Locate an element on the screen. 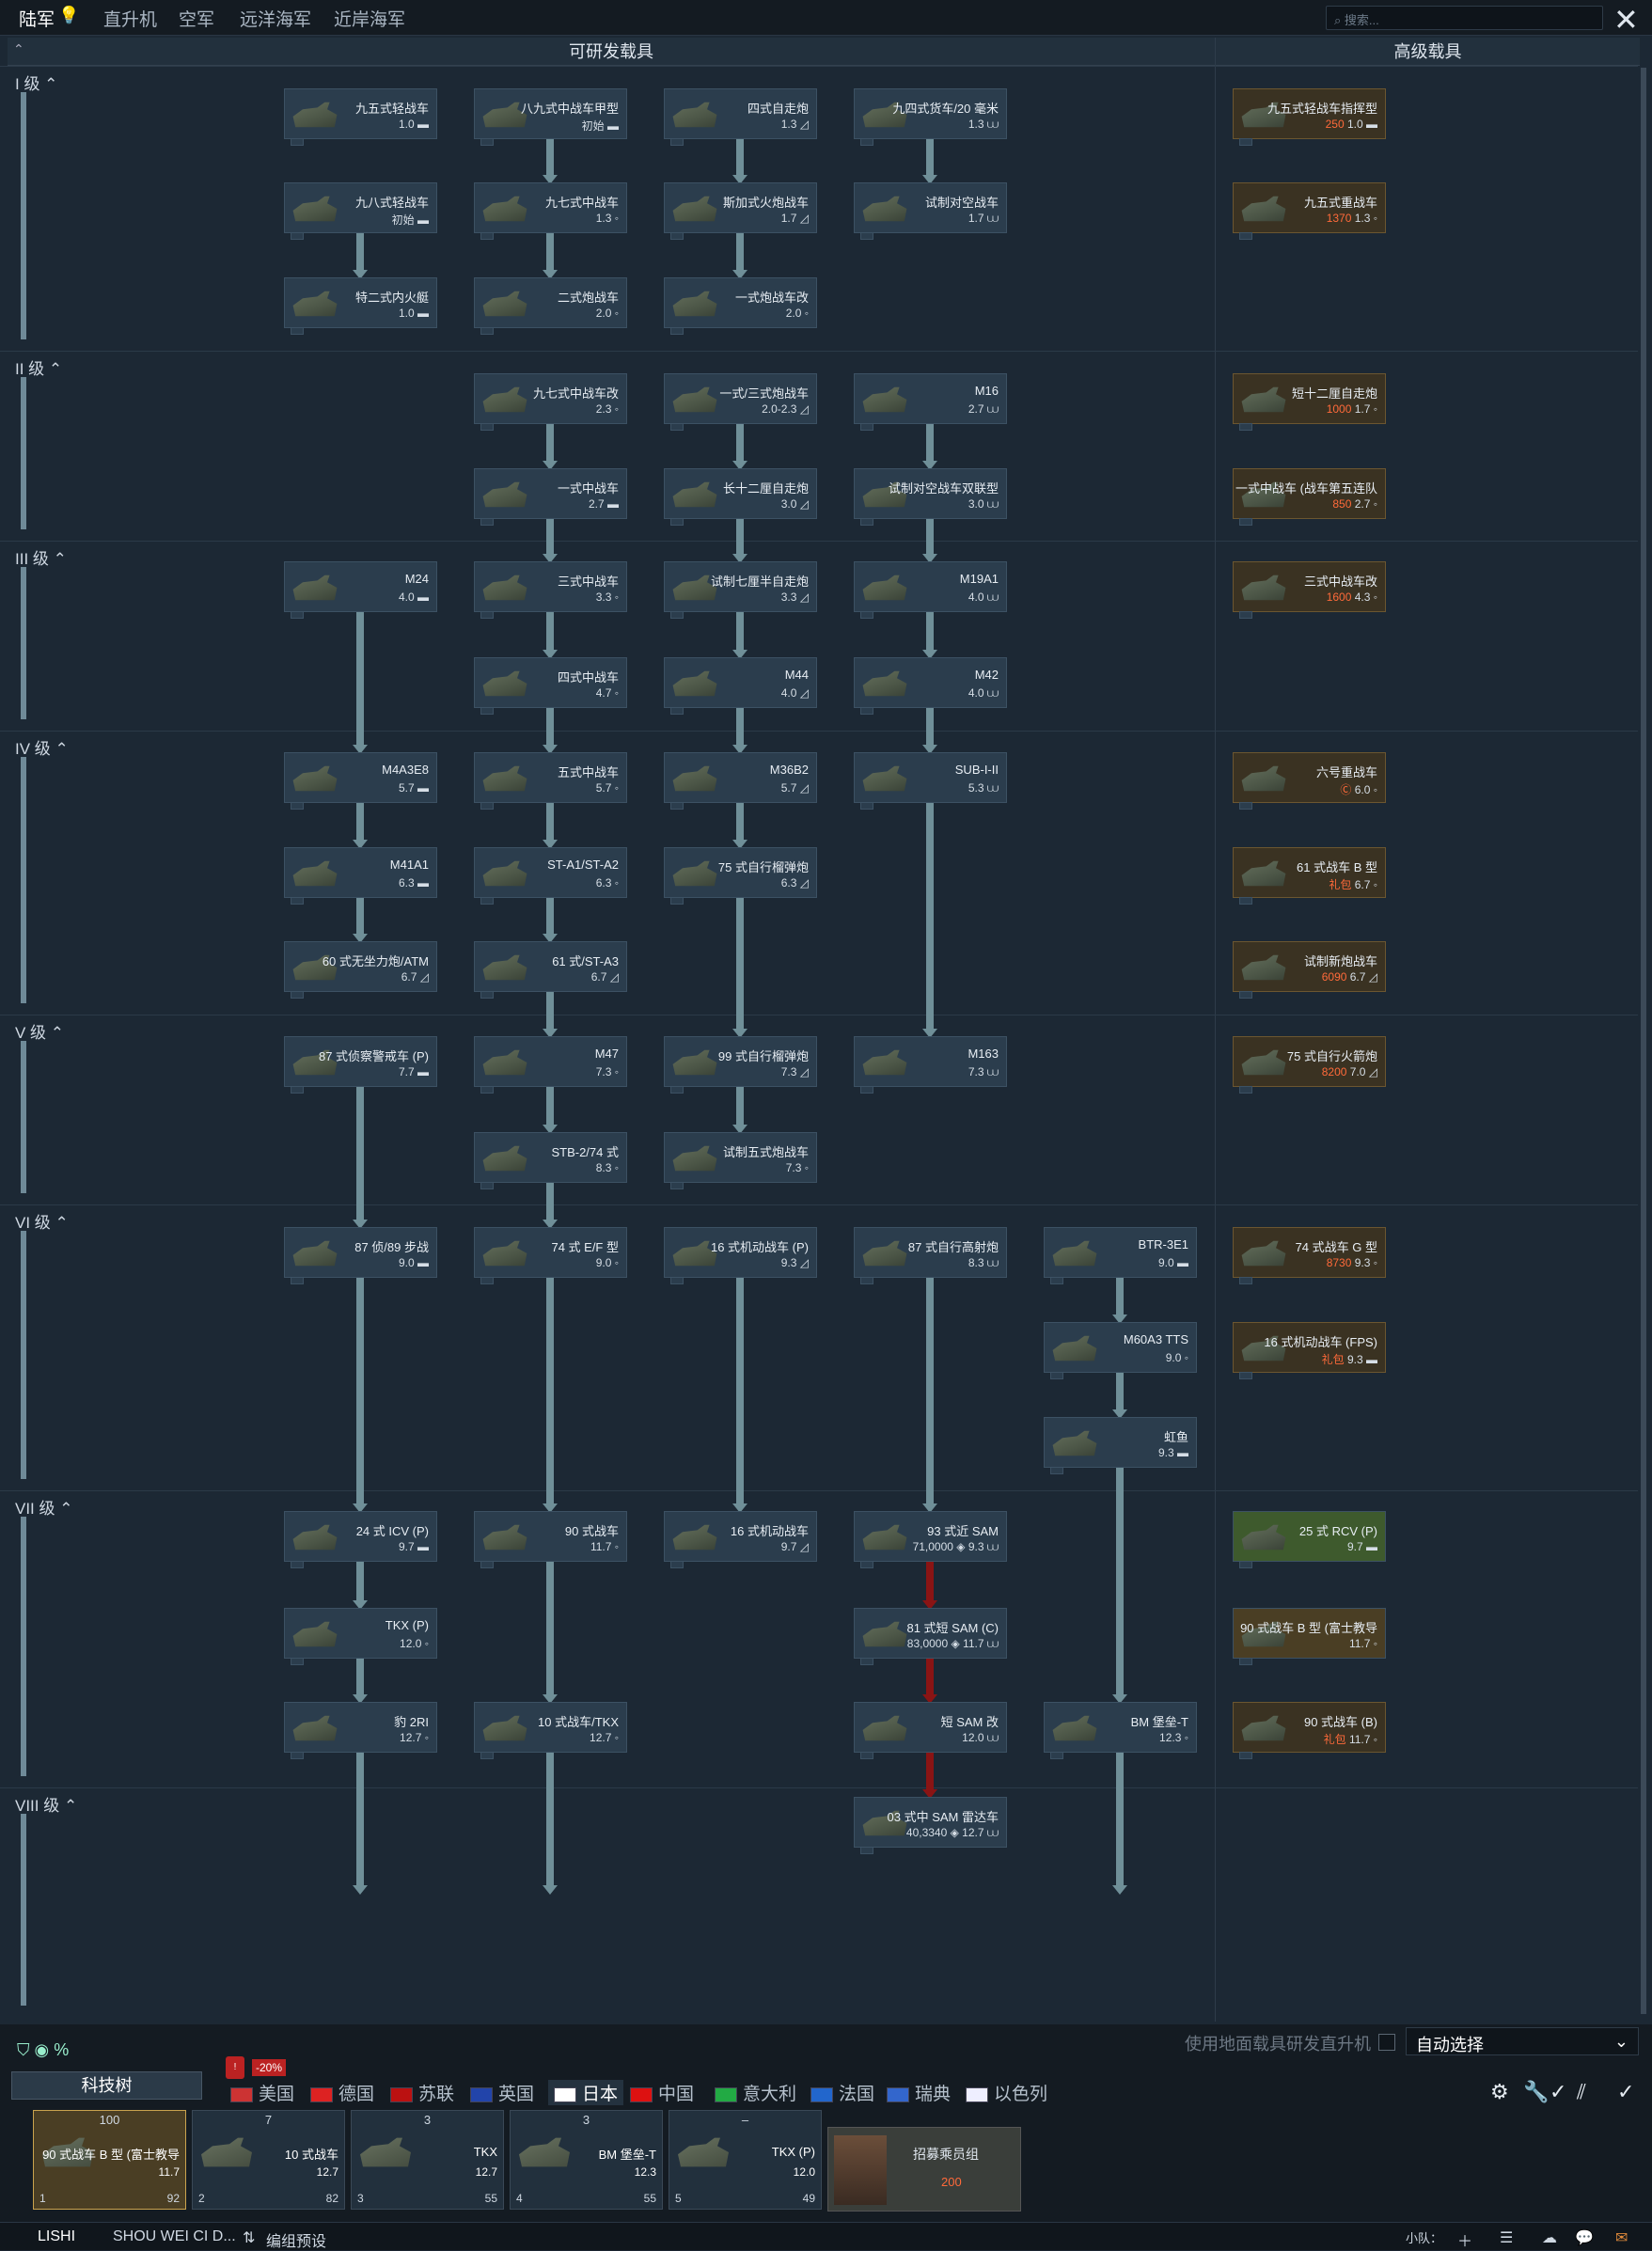 Image resolution: width=1652 pixels, height=2251 pixels. nation-tab: 法国 is located at coordinates (842, 2092).